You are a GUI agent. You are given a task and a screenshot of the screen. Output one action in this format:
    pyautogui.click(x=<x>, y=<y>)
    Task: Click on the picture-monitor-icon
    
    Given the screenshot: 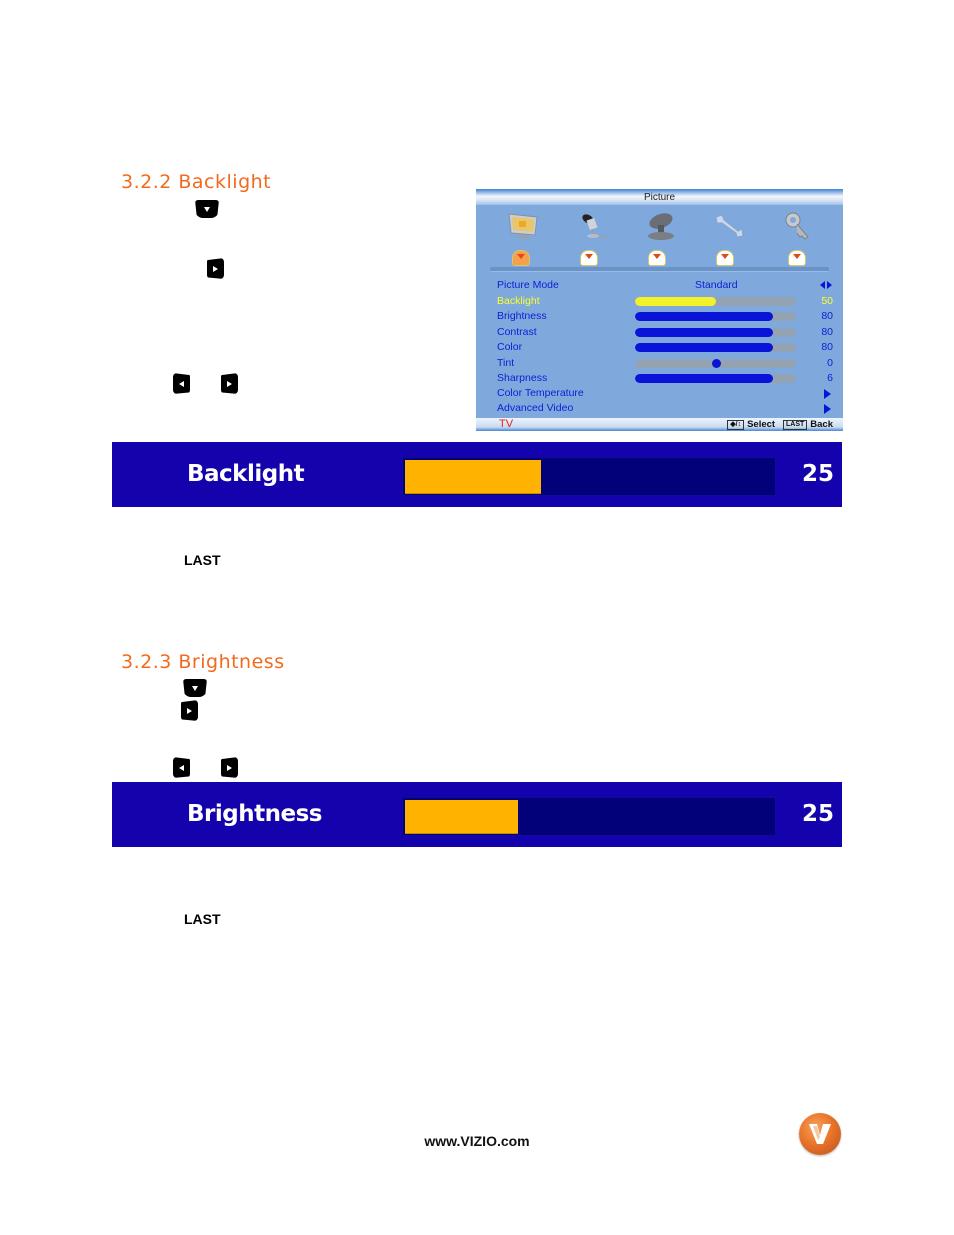 What is the action you would take?
    pyautogui.click(x=523, y=226)
    